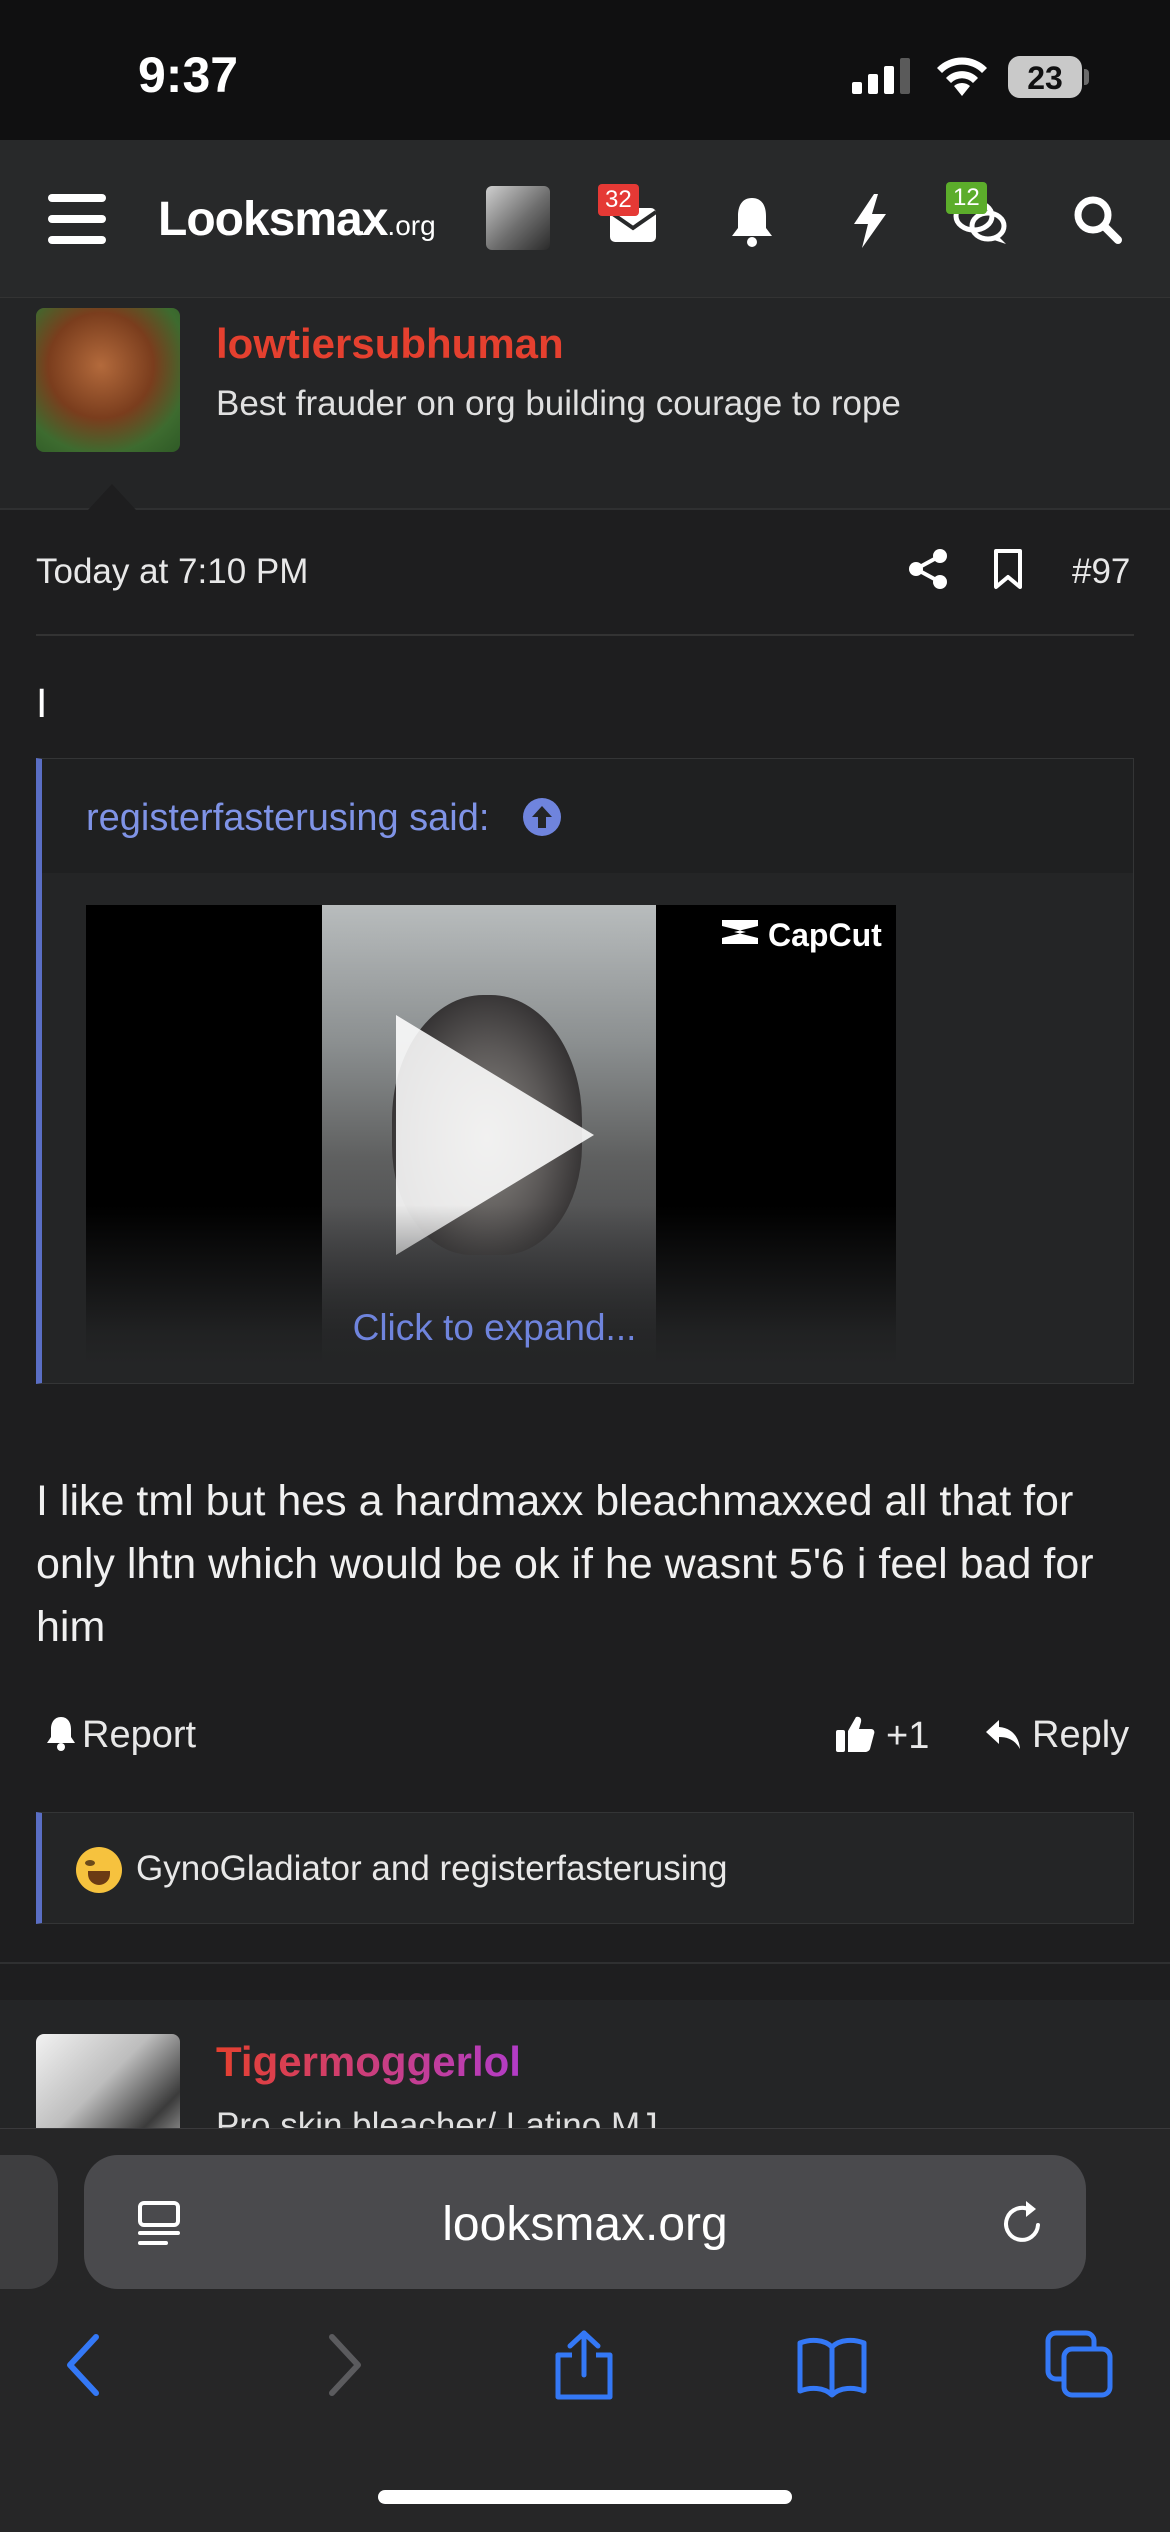 The height and width of the screenshot is (2532, 1170). I want to click on battery-icon: 23, so click(1048, 77).